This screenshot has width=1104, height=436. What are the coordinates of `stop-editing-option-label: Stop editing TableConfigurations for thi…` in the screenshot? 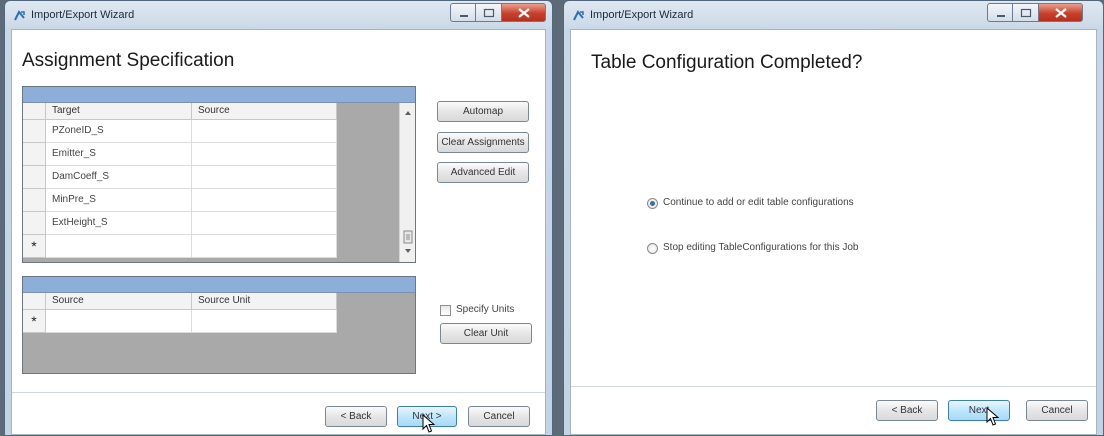 It's located at (761, 247).